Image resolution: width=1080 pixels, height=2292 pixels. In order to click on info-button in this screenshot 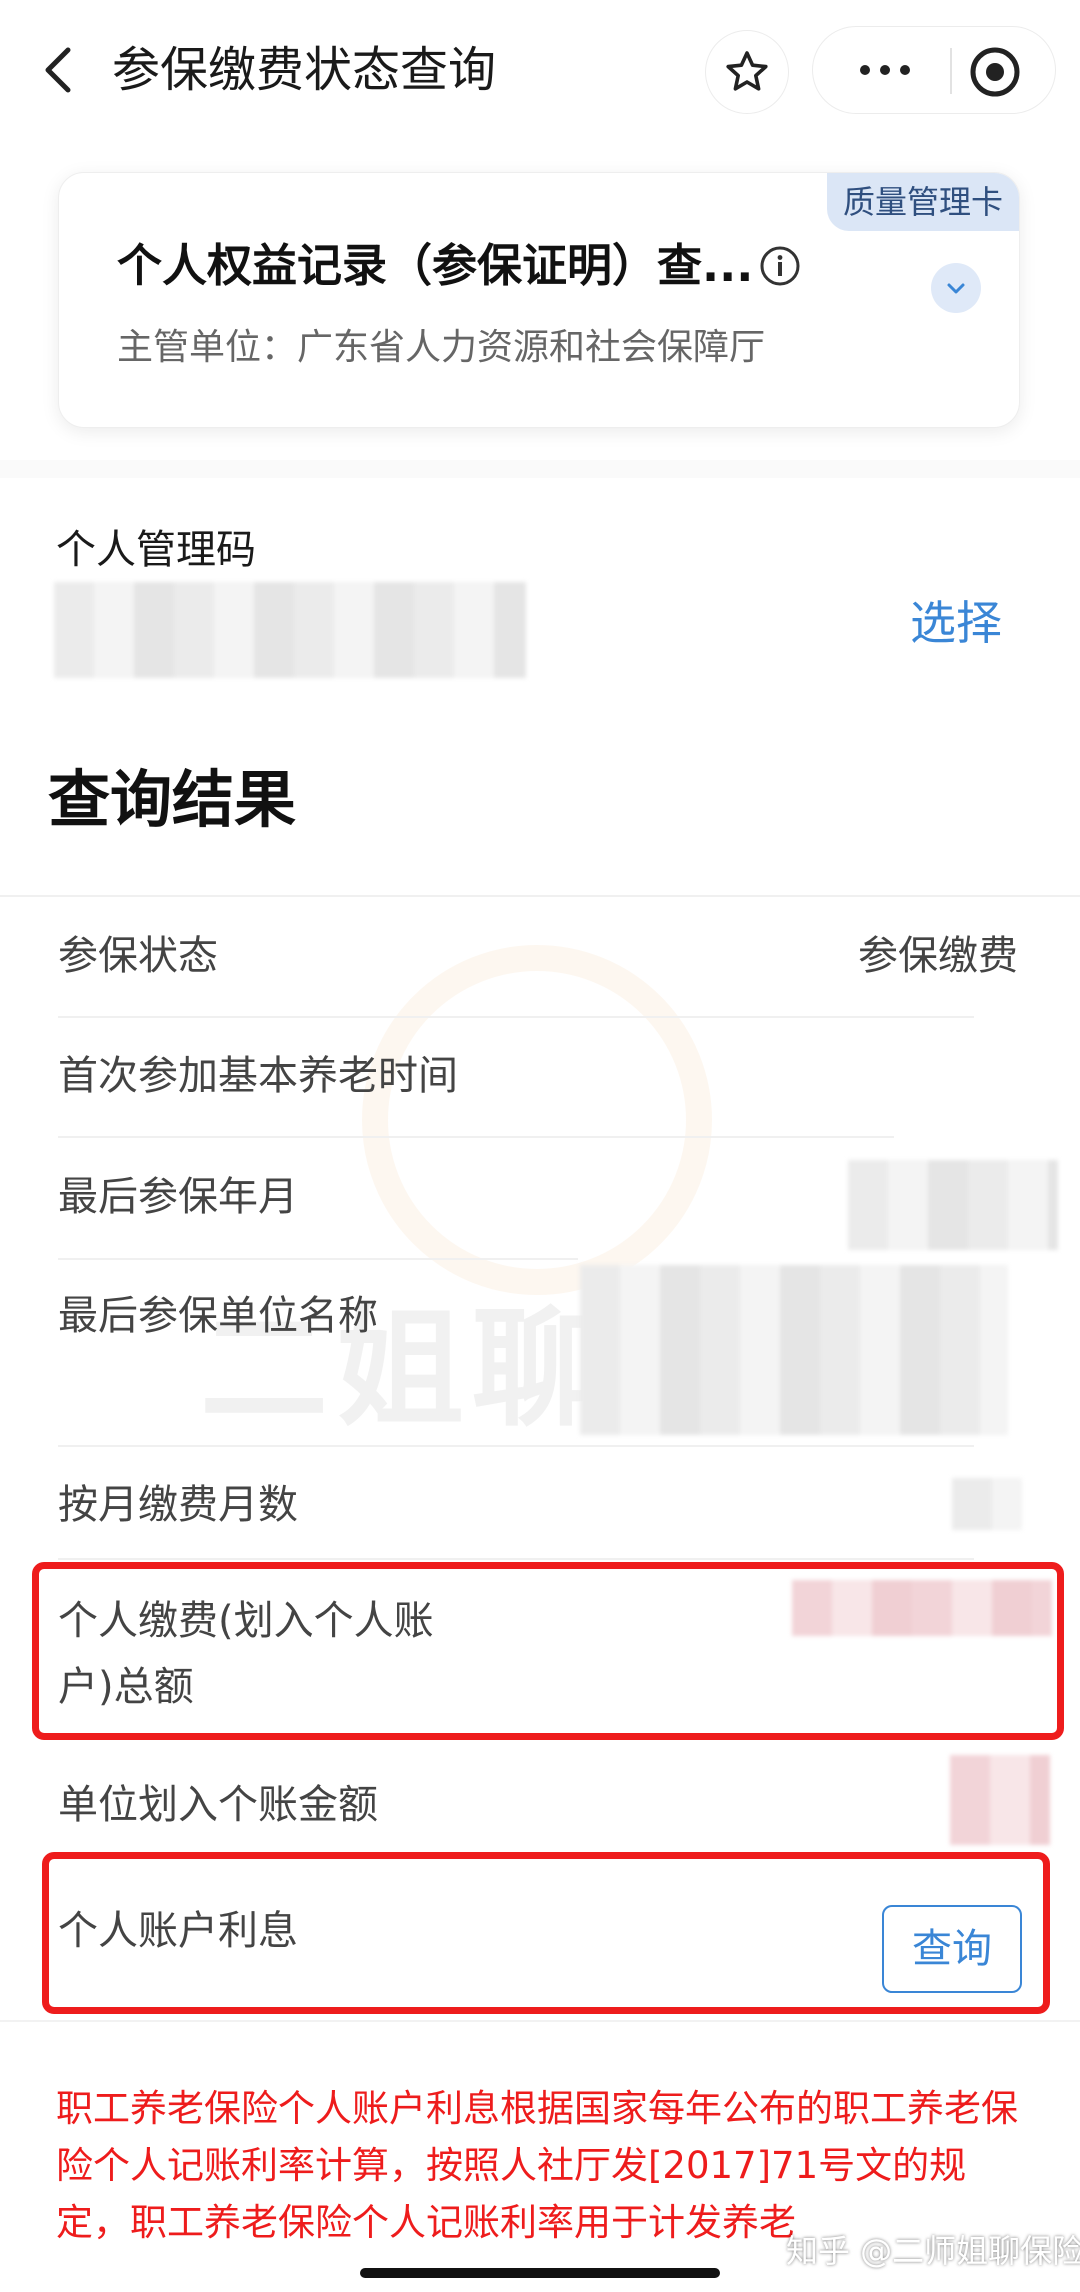, I will do `click(780, 266)`.